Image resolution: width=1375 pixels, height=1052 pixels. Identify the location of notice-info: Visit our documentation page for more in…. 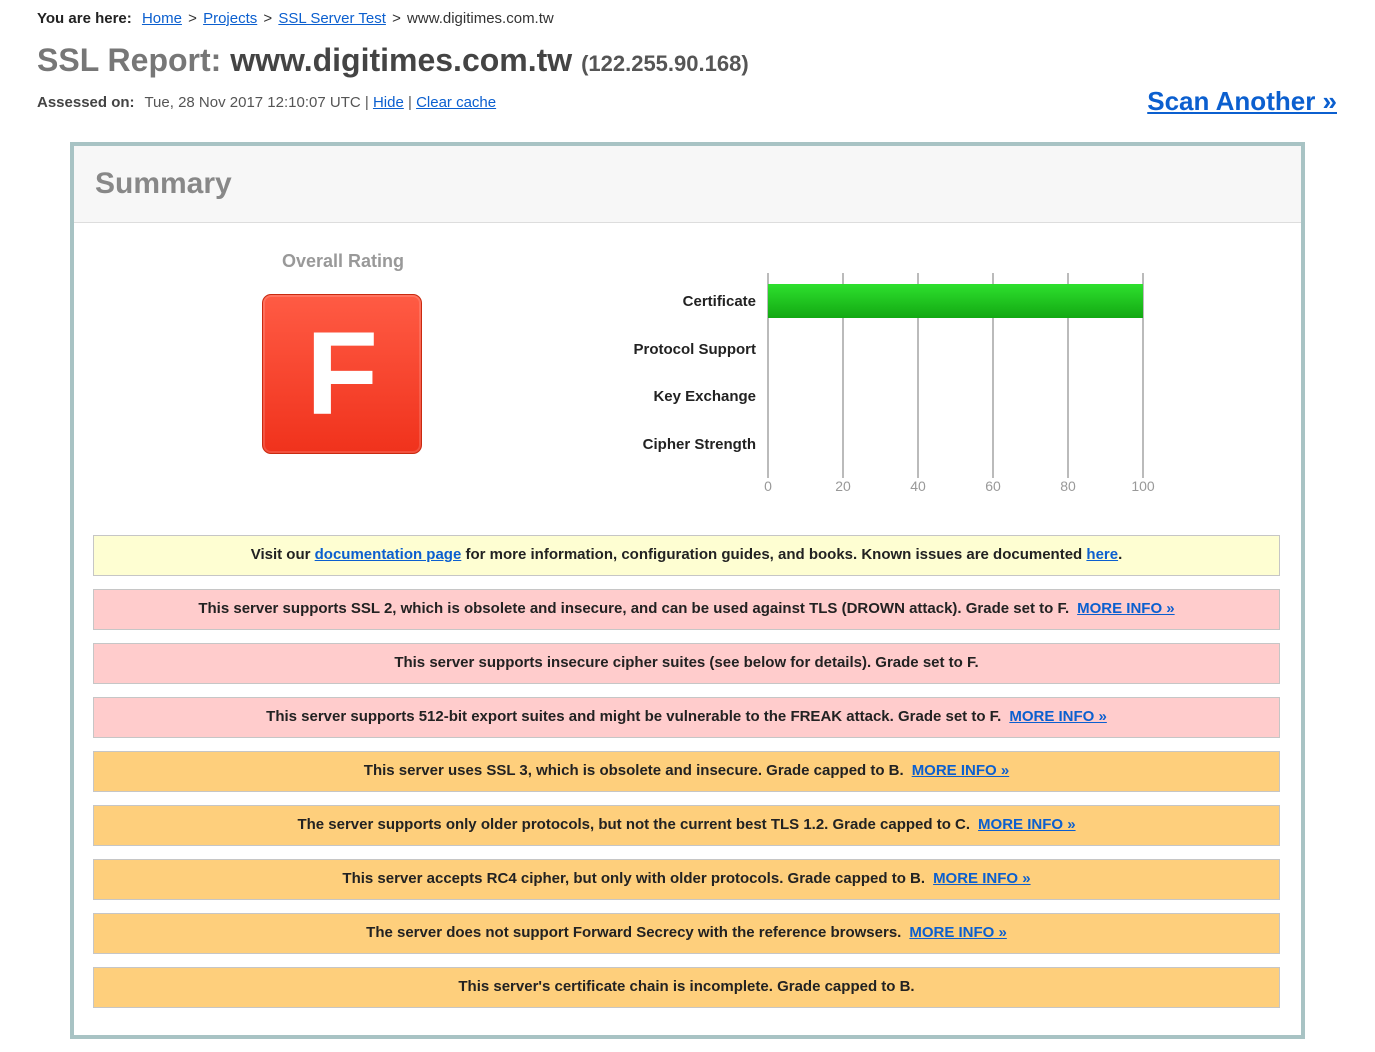
(686, 555).